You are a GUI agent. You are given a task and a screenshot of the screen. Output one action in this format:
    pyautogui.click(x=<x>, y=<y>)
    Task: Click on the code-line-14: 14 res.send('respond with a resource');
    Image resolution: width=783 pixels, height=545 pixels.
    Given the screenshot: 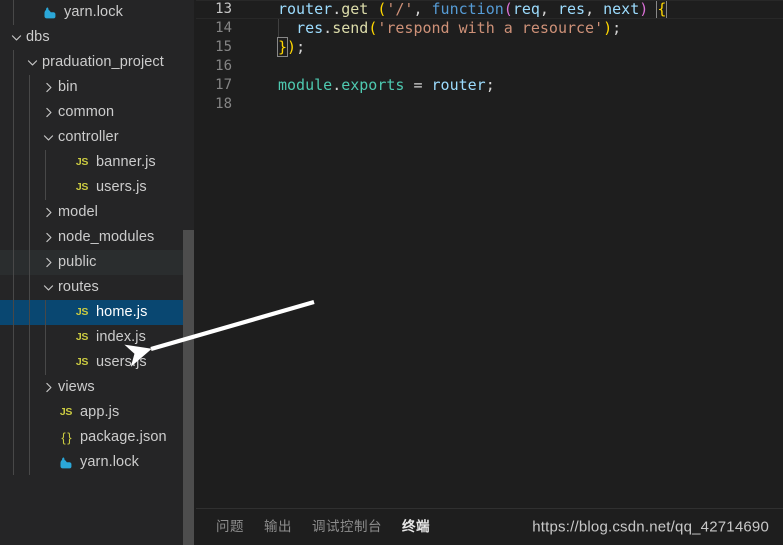 What is the action you would take?
    pyautogui.click(x=489, y=28)
    